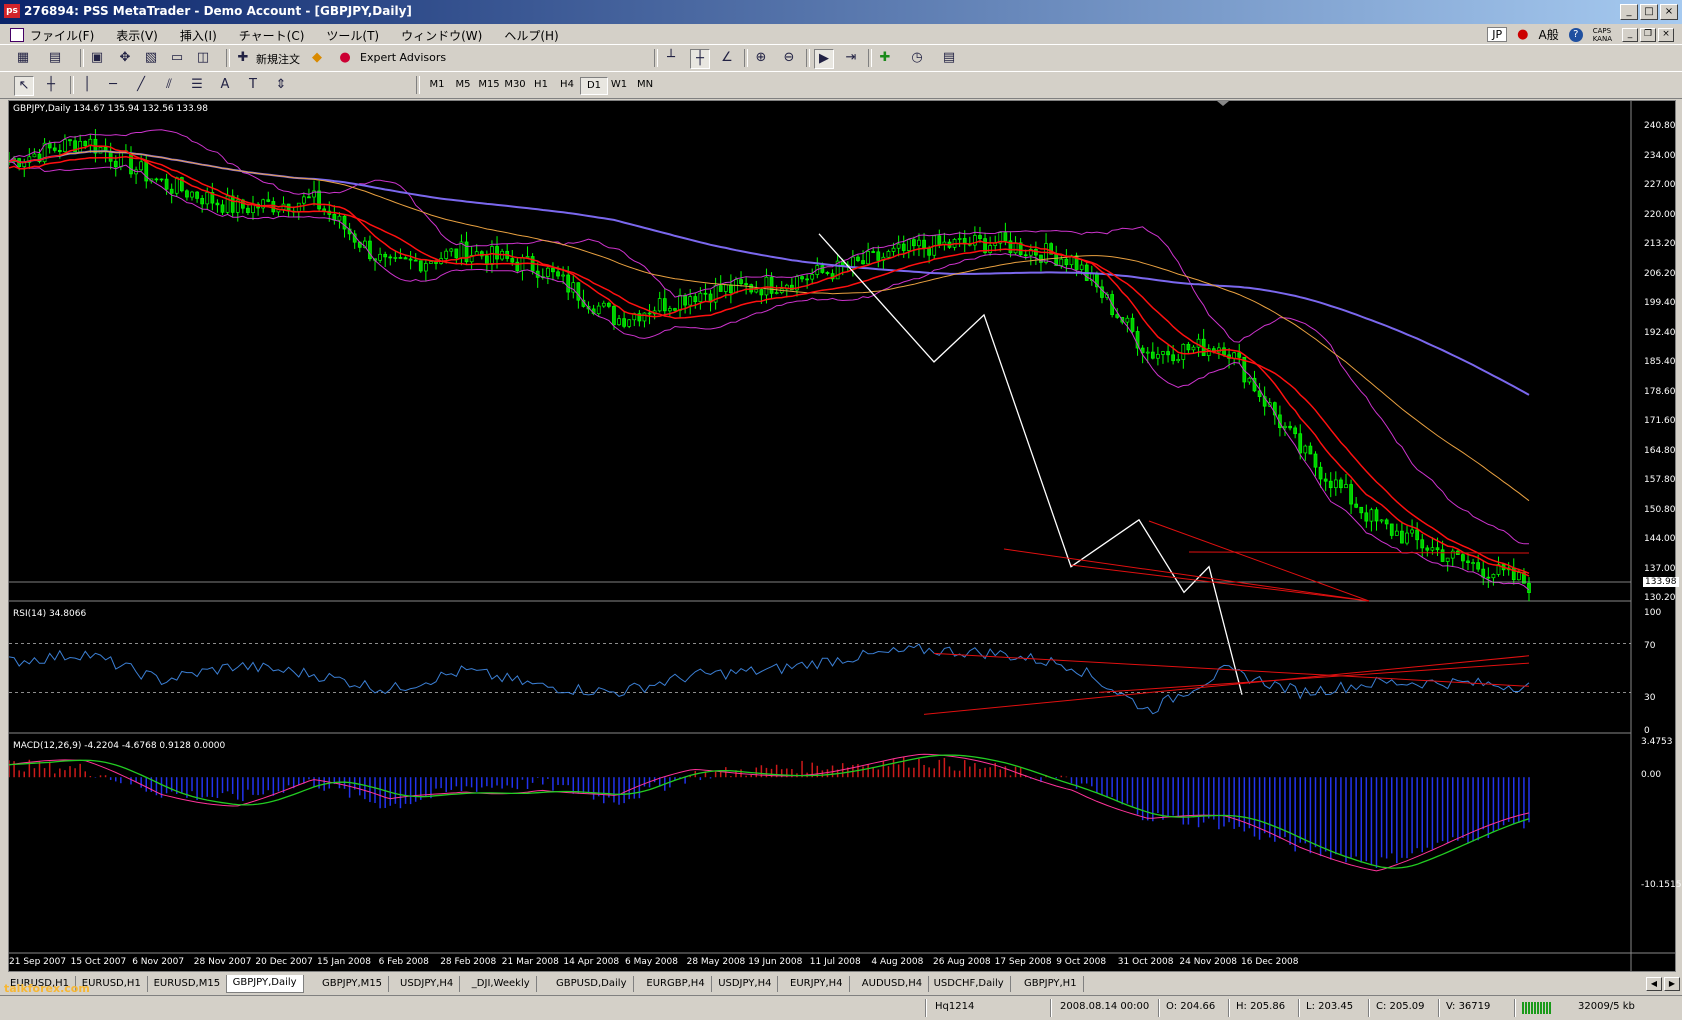 This screenshot has width=1682, height=1020. I want to click on language-indicator: JP, so click(1497, 34).